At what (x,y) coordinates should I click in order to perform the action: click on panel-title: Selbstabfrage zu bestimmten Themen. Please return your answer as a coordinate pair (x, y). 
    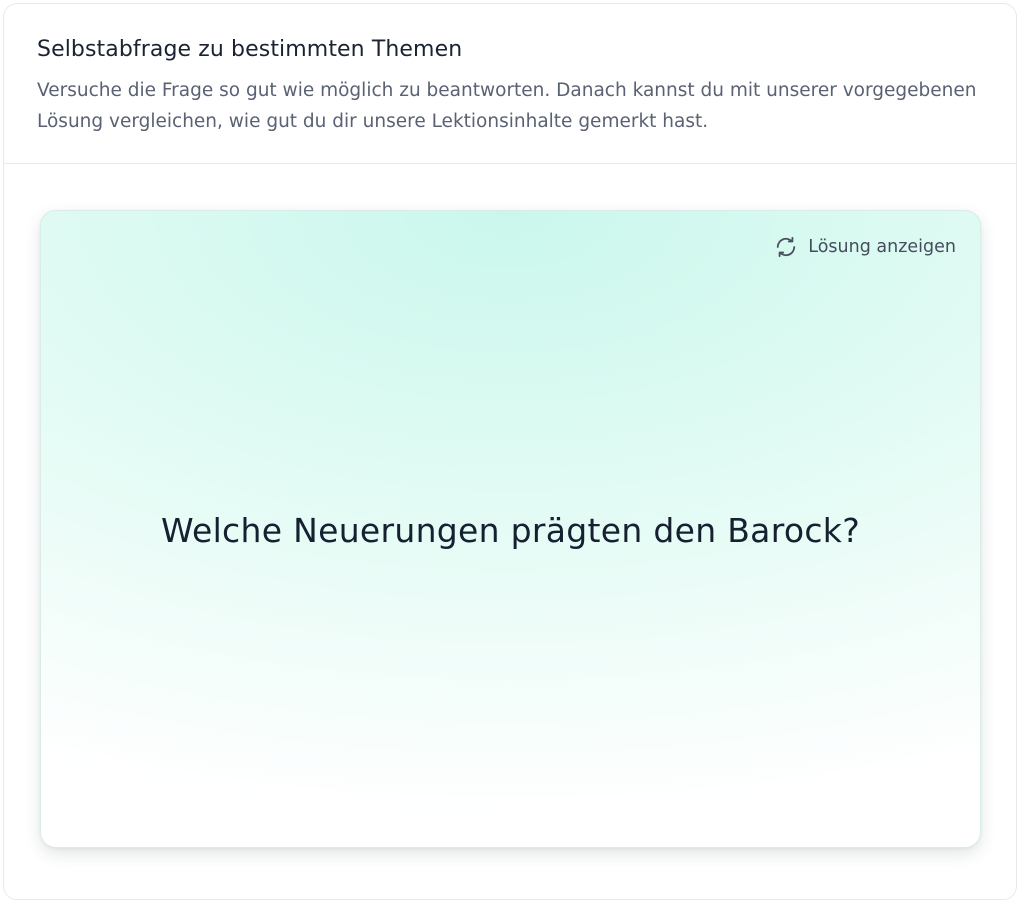
    Looking at the image, I should click on (250, 49).